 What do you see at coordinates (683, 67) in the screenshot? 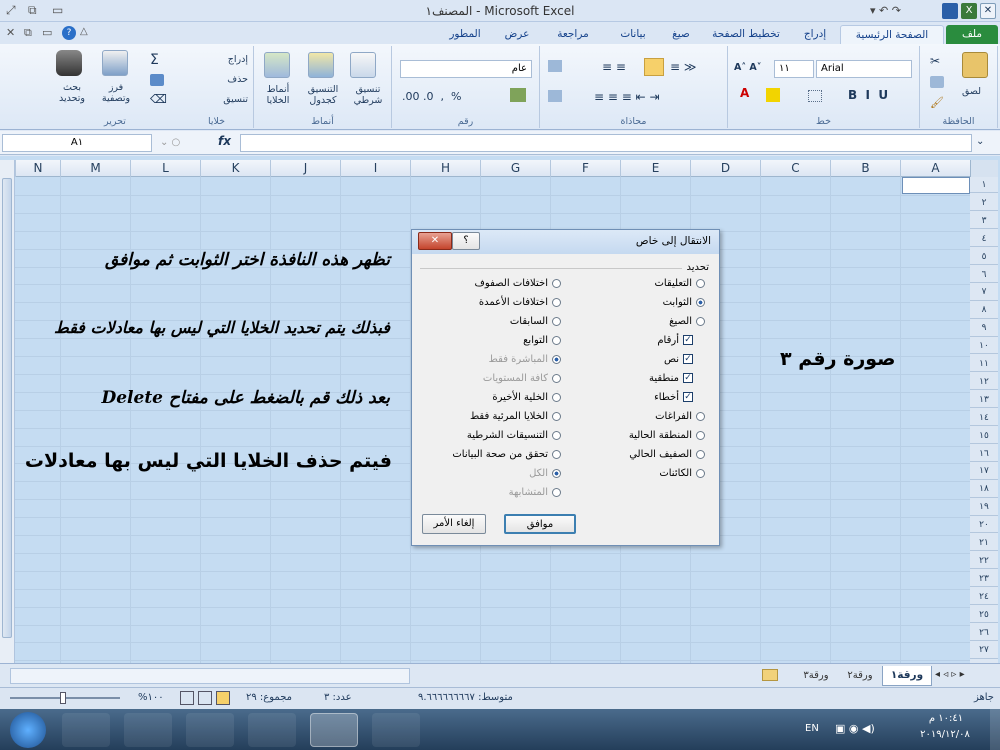
I see `orientation-icon: ≡ ≫` at bounding box center [683, 67].